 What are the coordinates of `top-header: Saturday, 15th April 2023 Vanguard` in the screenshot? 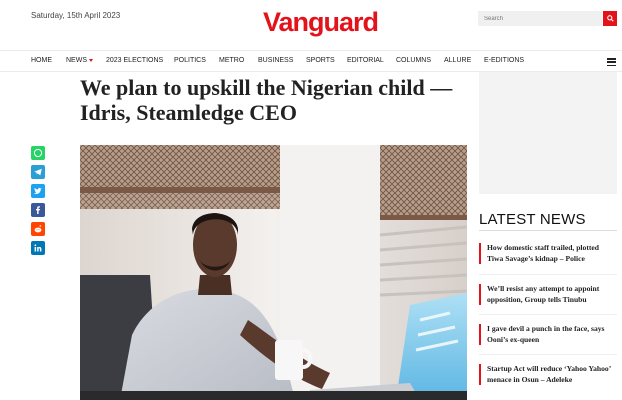 It's located at (311, 25).